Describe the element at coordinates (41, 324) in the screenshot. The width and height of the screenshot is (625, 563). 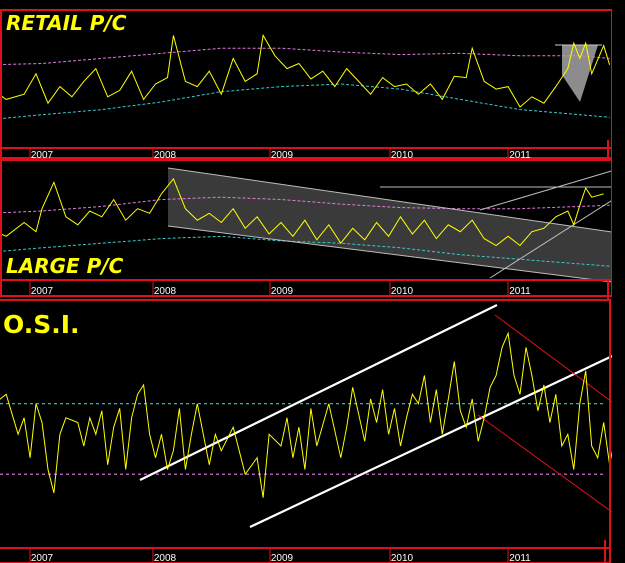
I see `osi-title: O.S.I.` at that location.